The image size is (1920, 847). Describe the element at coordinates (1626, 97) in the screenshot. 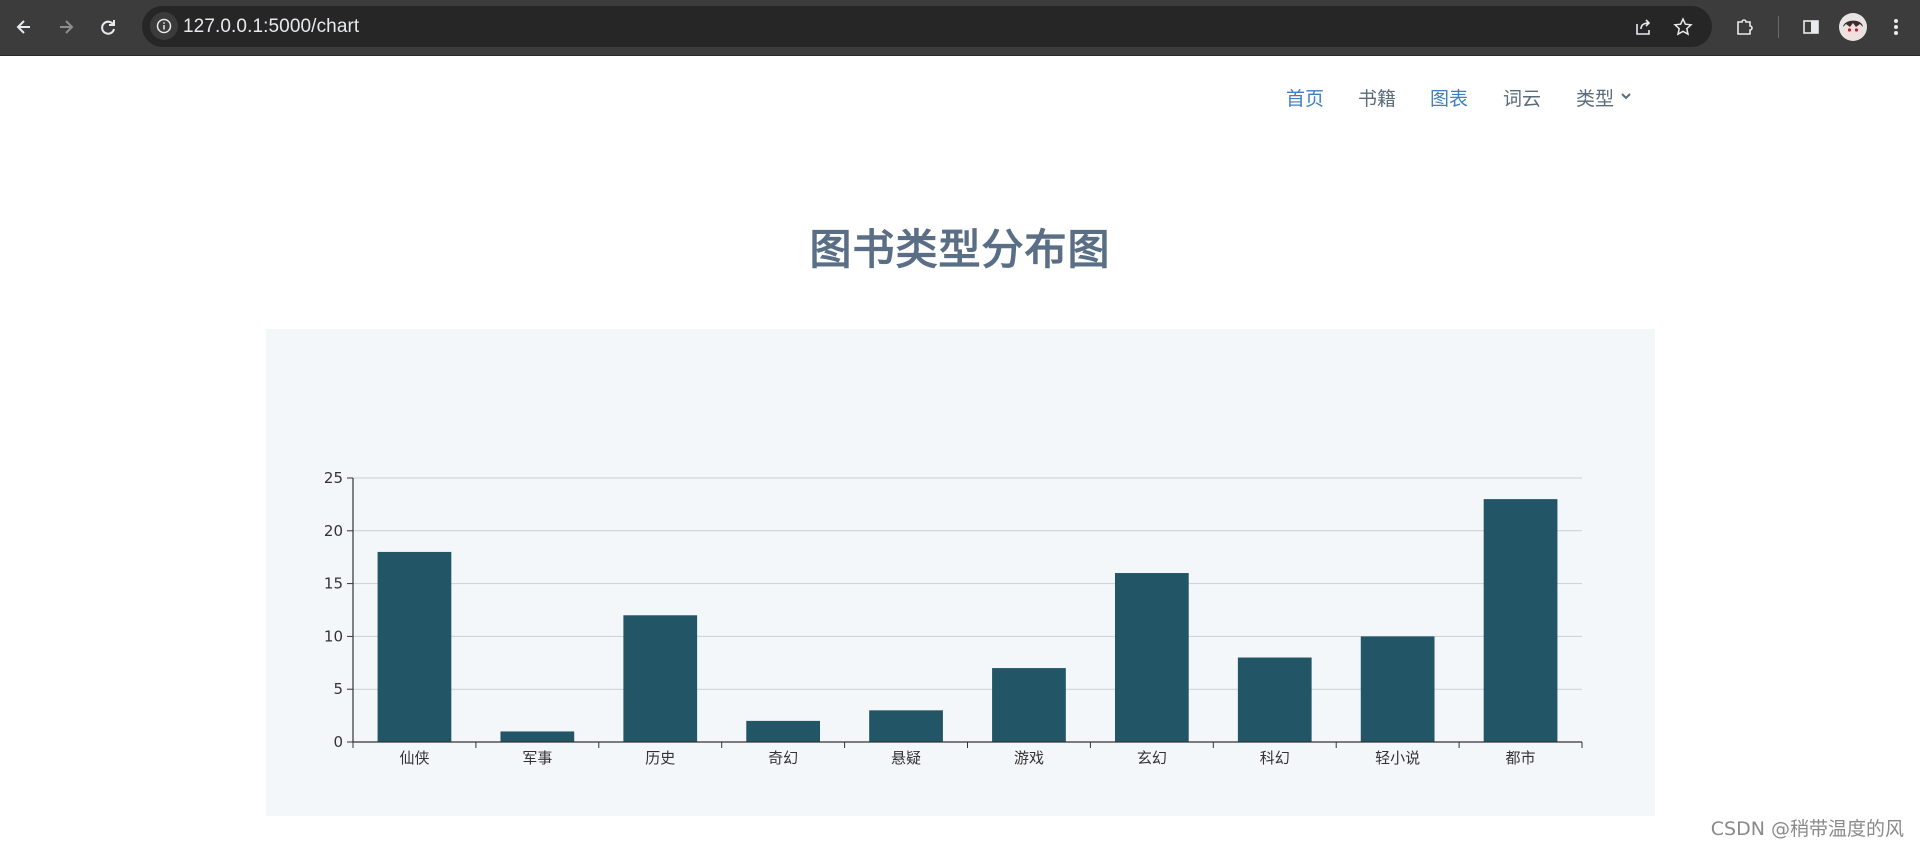

I see `chevron-down-icon` at that location.